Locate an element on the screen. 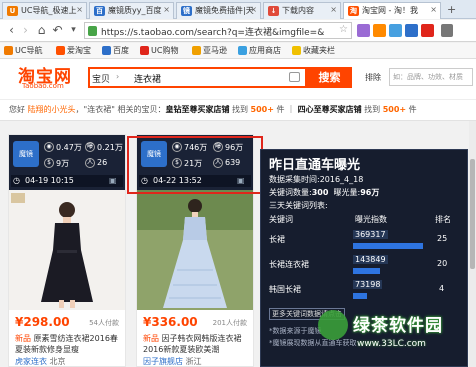  undo-icon: ↶ is located at coordinates (57, 30).